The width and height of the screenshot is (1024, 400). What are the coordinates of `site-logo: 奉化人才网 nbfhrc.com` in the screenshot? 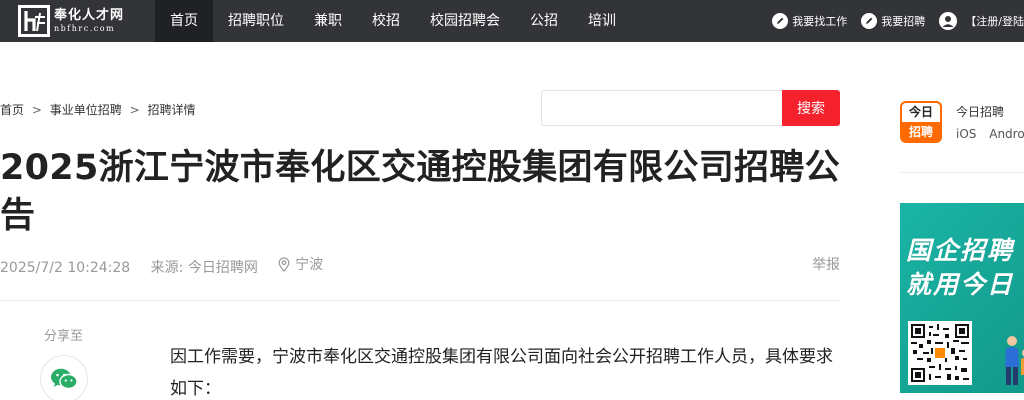 It's located at (71, 21).